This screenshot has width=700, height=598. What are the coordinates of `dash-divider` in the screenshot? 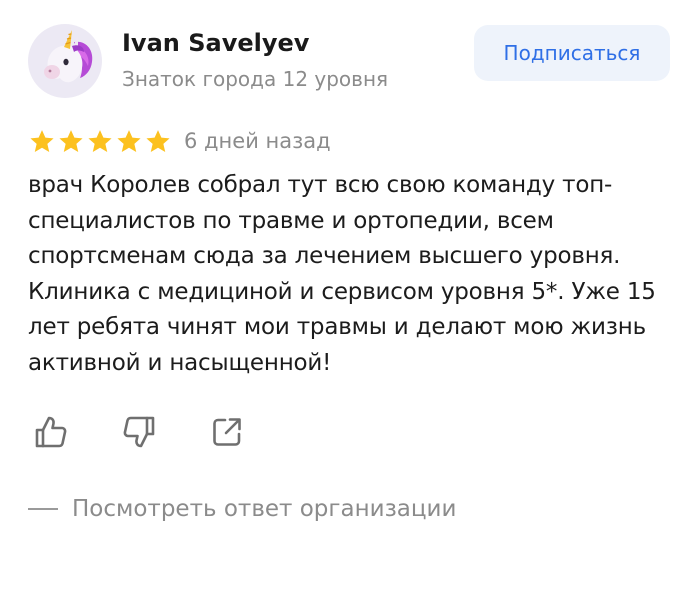 It's located at (43, 509).